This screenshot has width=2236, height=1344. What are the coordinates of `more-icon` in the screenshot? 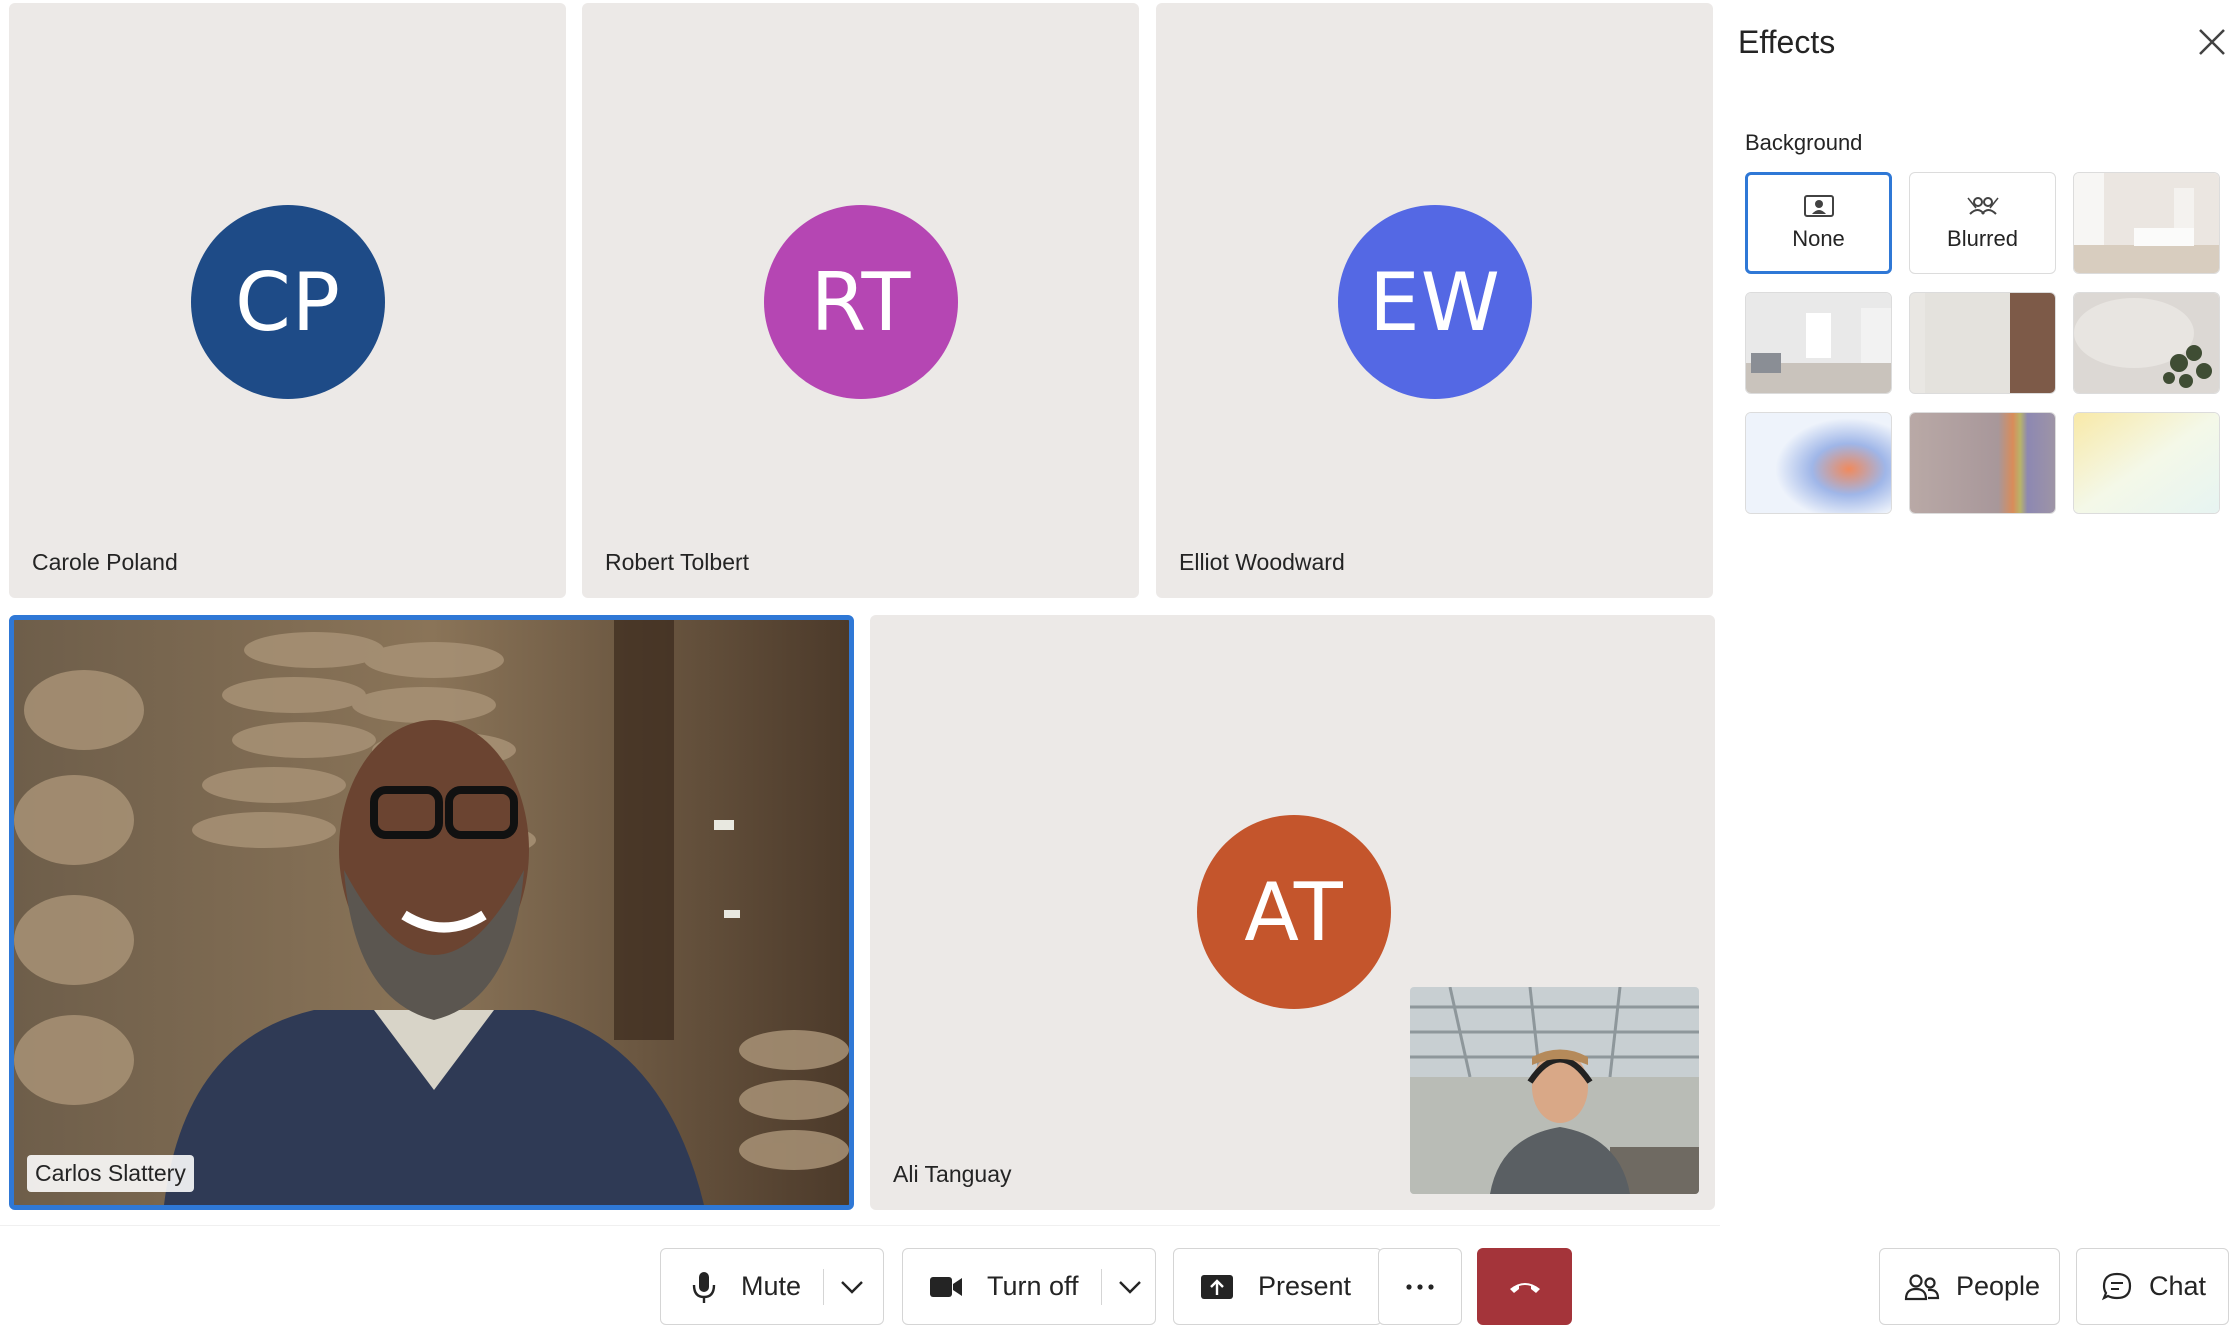 It's located at (1420, 1286).